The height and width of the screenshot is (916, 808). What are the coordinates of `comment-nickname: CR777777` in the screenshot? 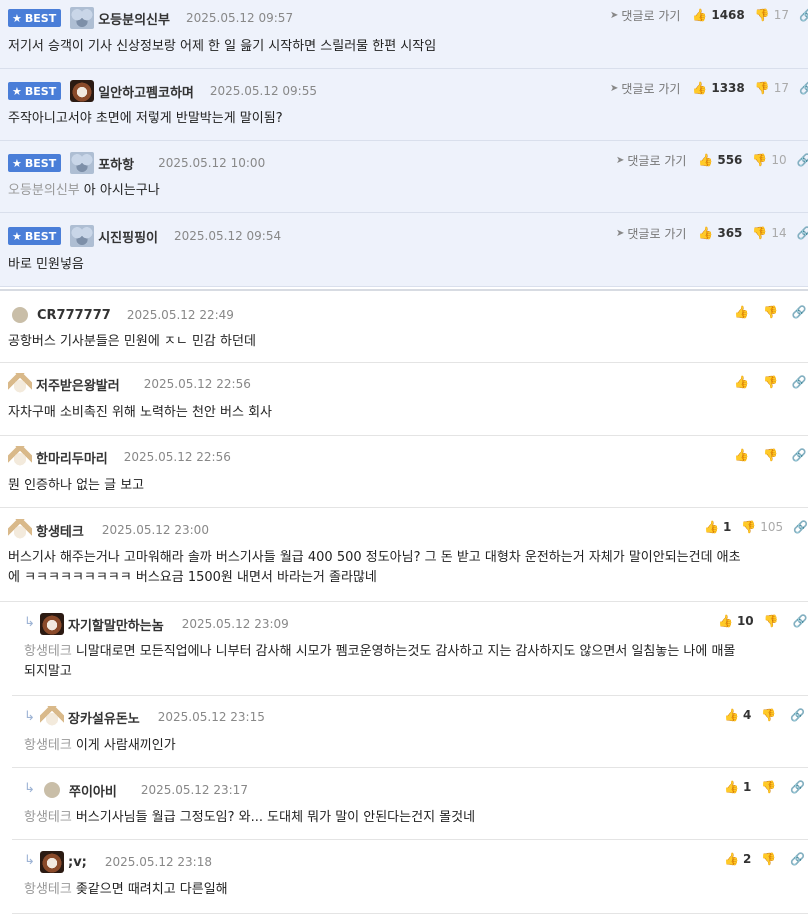 It's located at (74, 315).